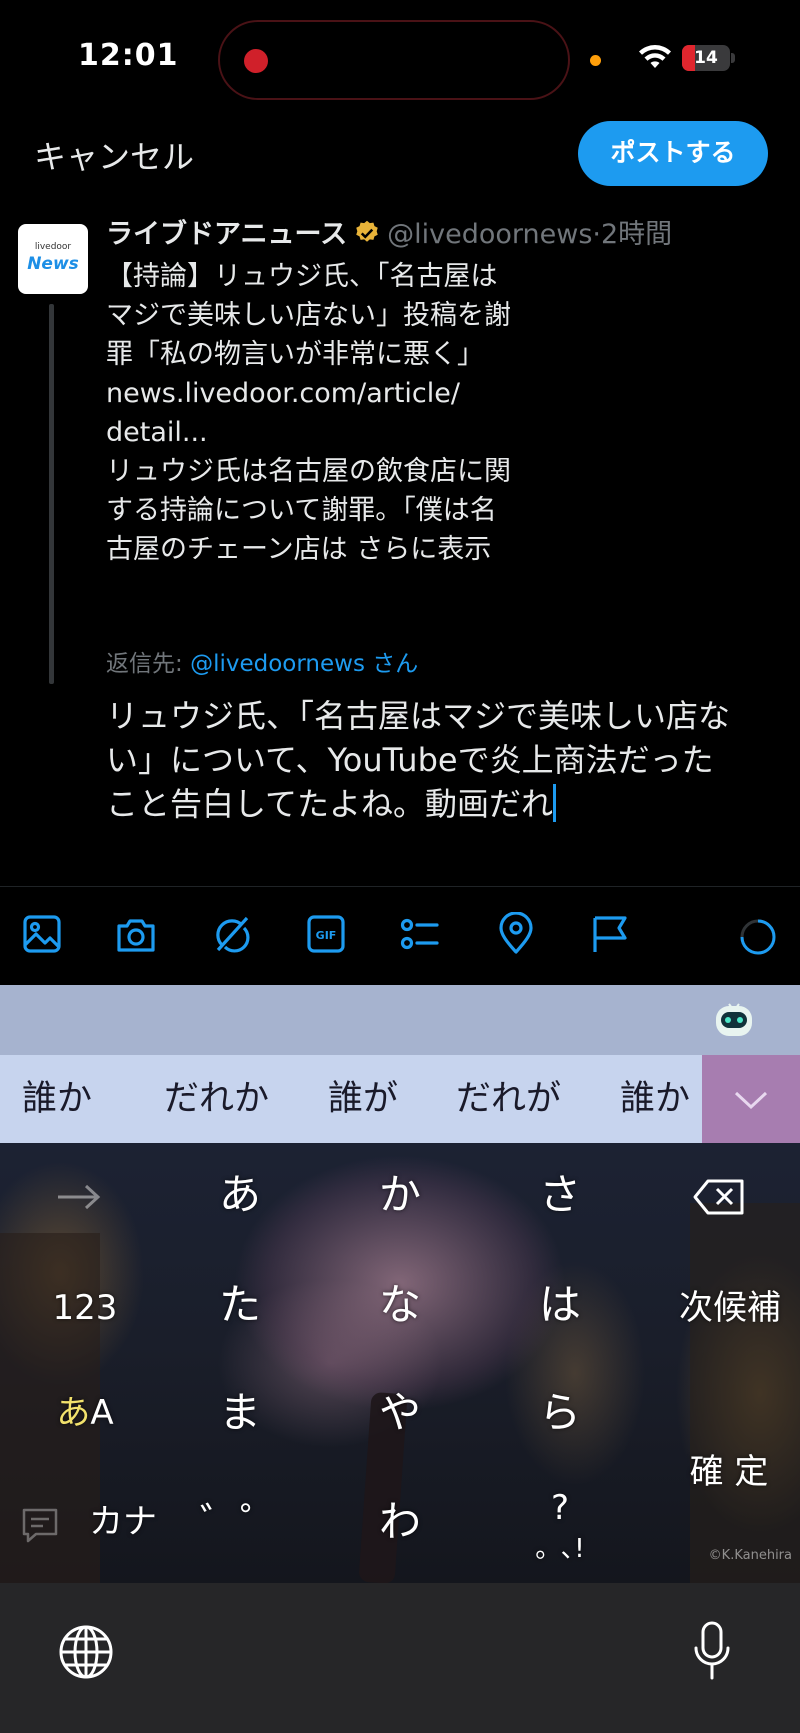  What do you see at coordinates (102, 1413) in the screenshot?
I see `input-mode-alpha: A` at bounding box center [102, 1413].